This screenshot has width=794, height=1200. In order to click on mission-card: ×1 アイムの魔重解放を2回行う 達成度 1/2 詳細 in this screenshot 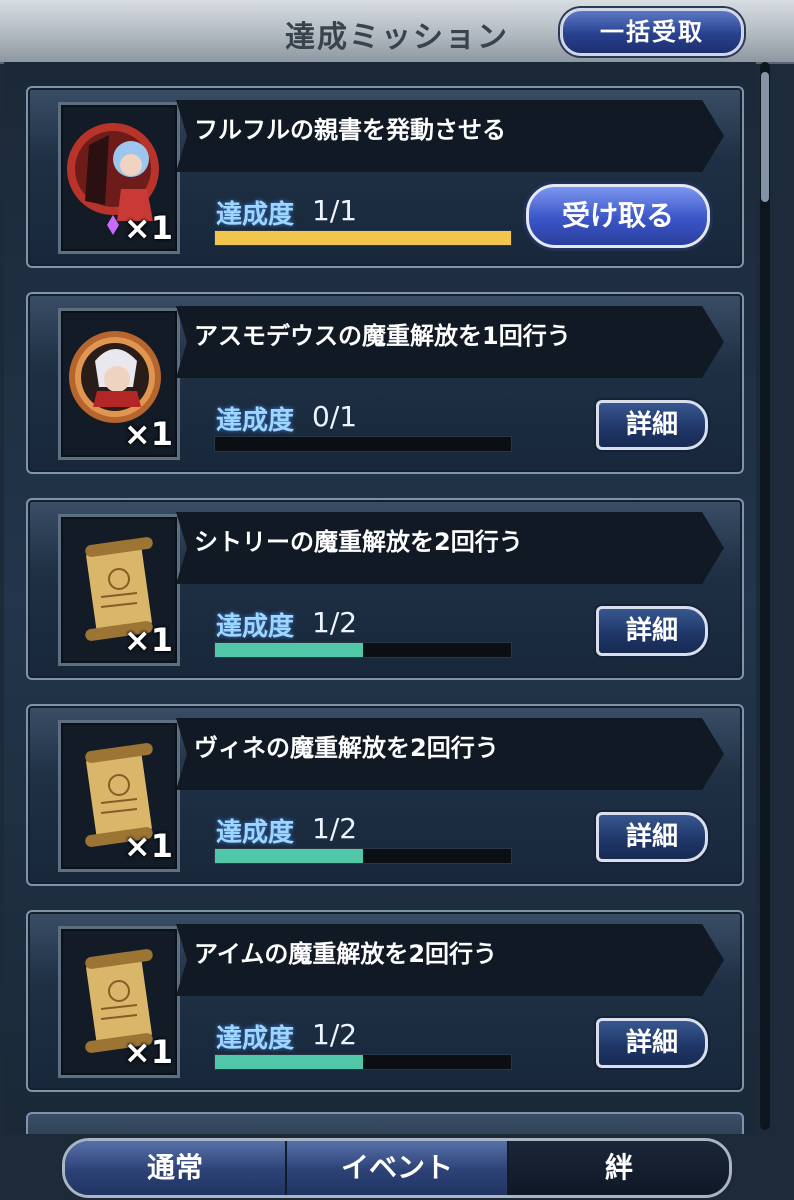, I will do `click(385, 1001)`.